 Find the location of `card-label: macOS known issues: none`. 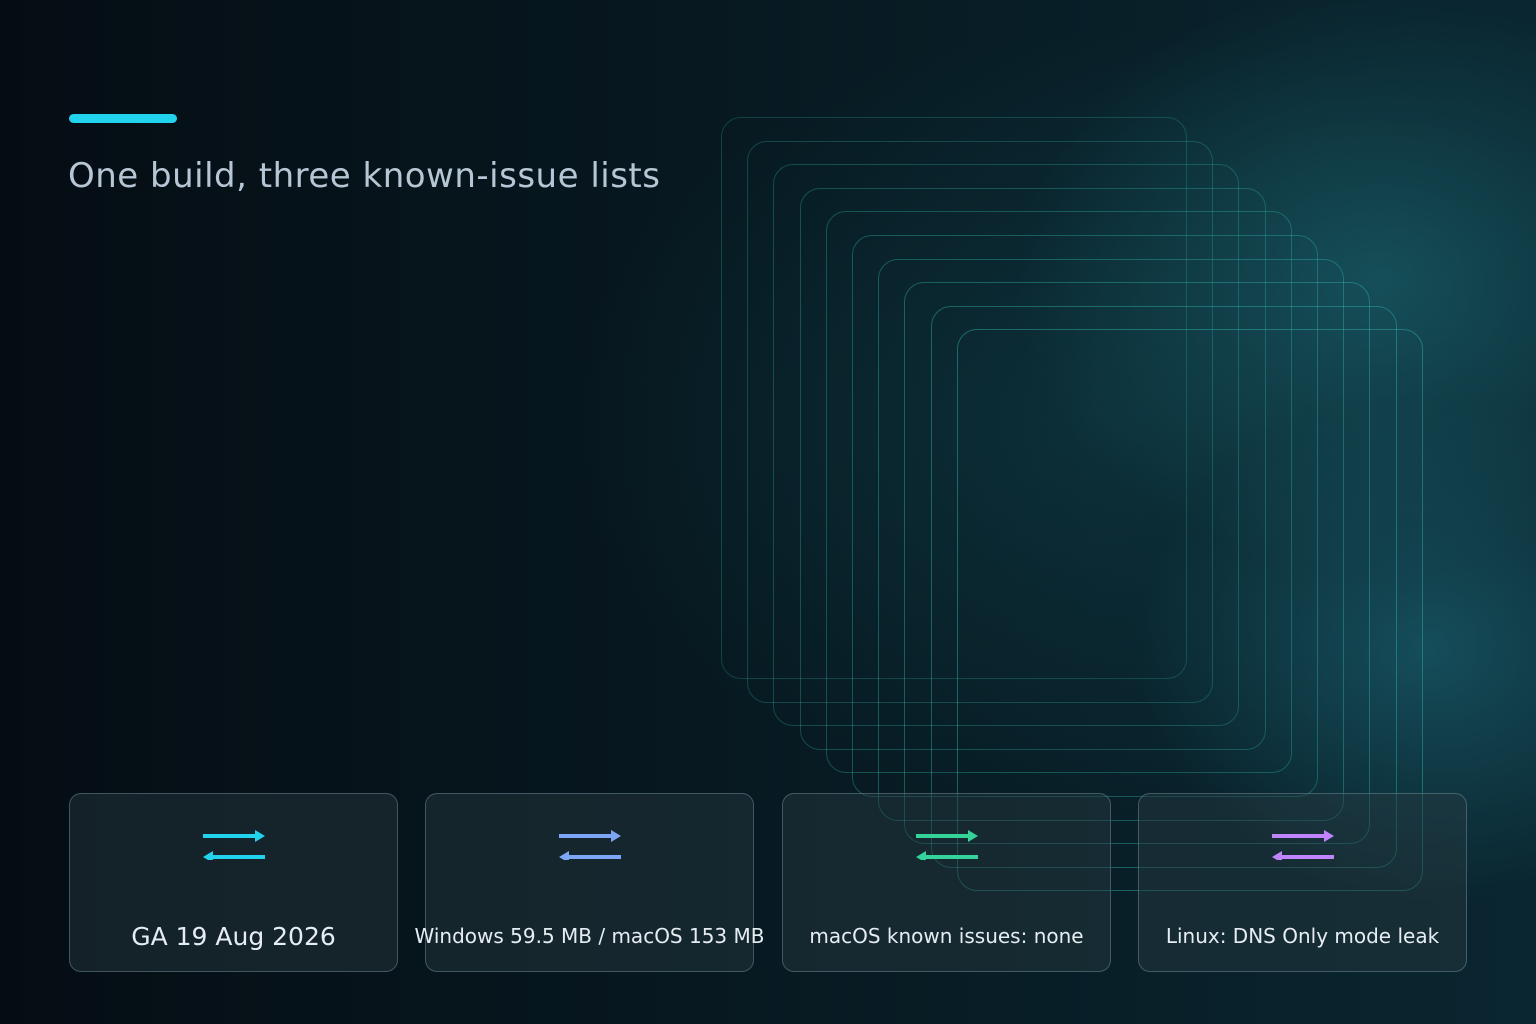

card-label: macOS known issues: none is located at coordinates (946, 936).